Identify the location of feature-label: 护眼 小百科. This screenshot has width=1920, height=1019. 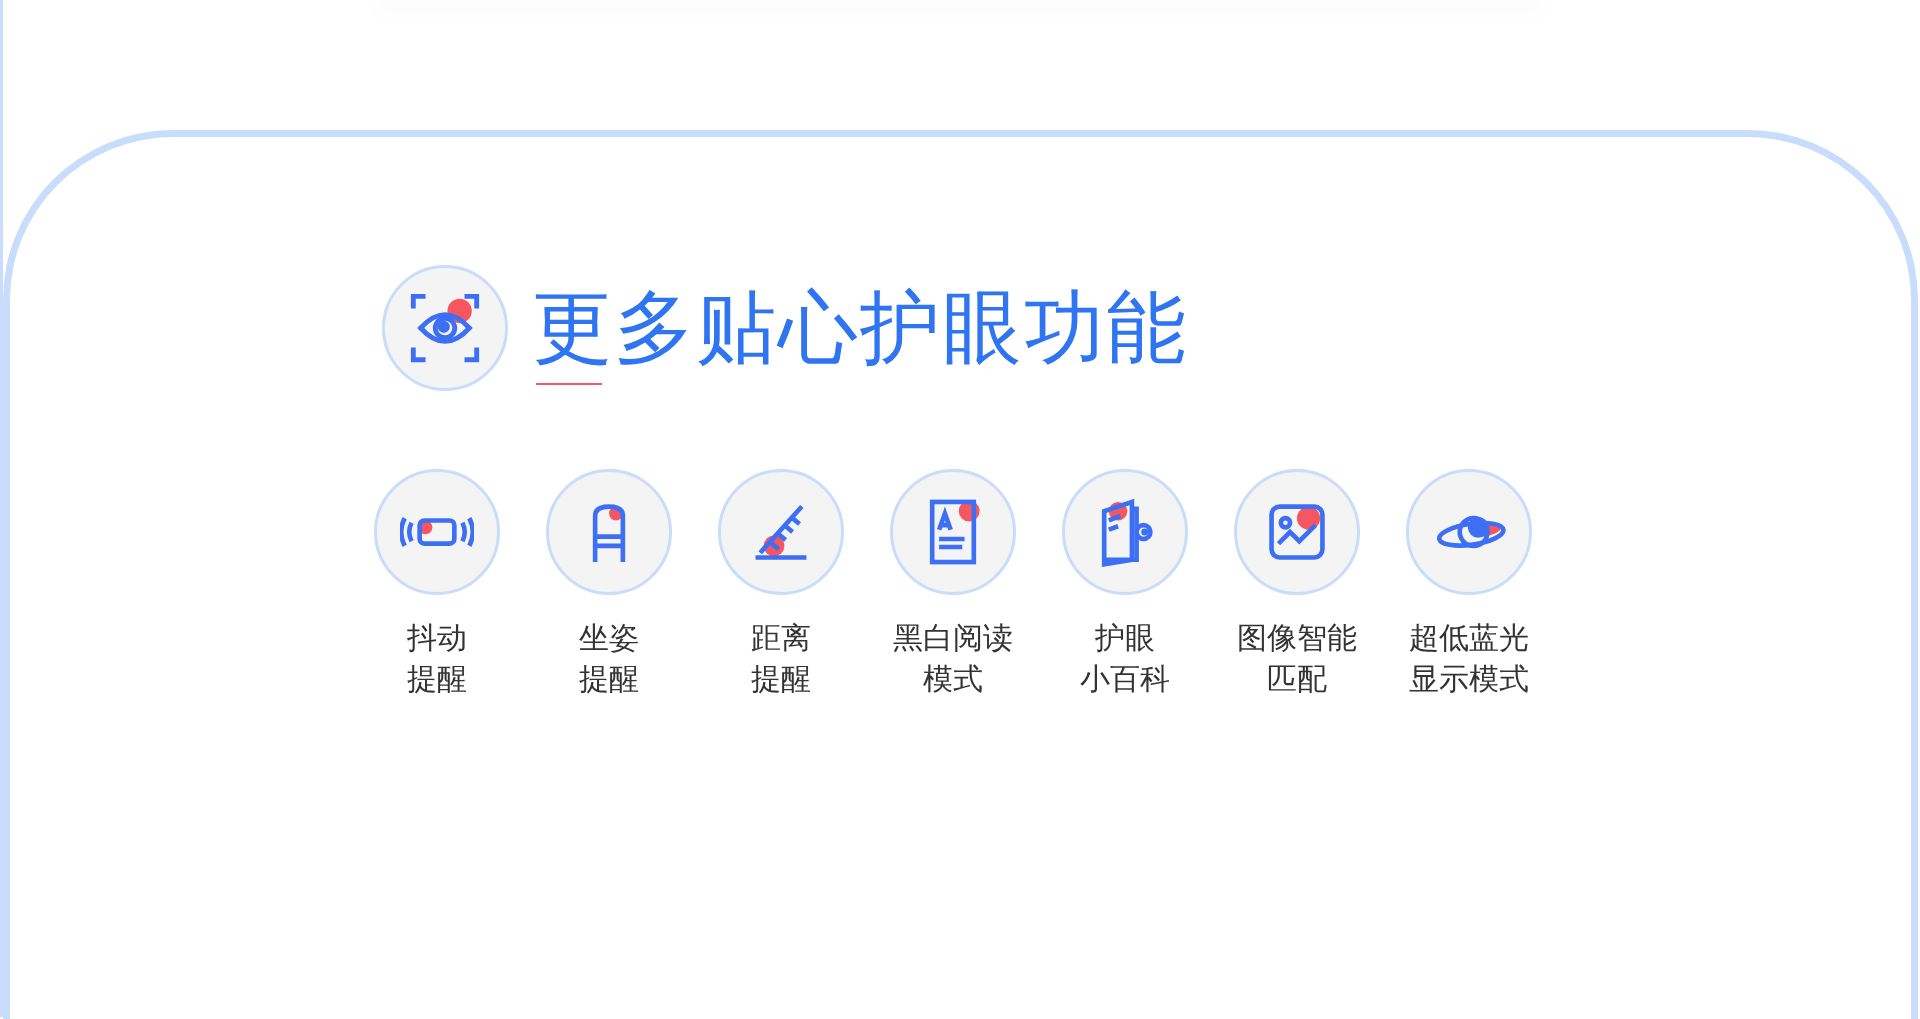
(1125, 658).